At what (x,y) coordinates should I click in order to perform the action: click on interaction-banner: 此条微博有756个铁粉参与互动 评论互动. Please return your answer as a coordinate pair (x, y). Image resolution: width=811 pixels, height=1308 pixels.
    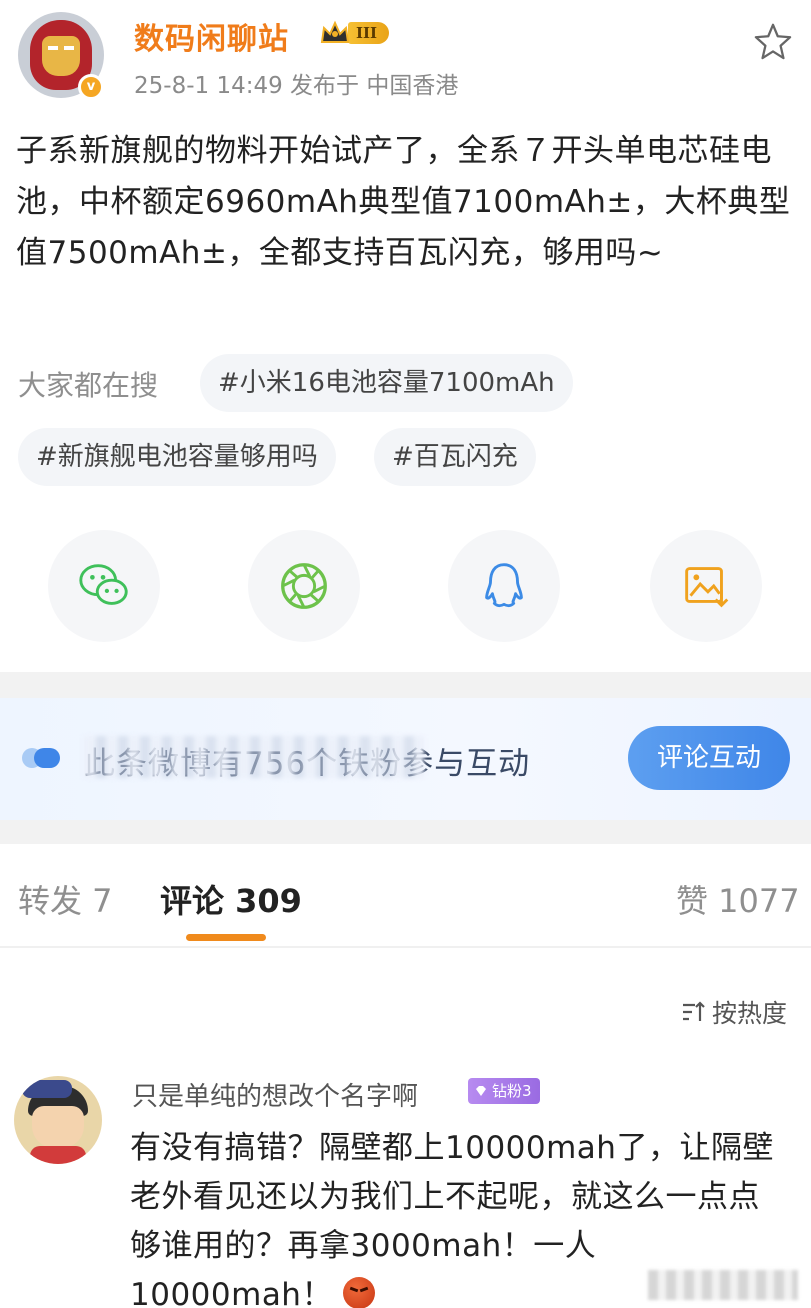
    Looking at the image, I should click on (405, 759).